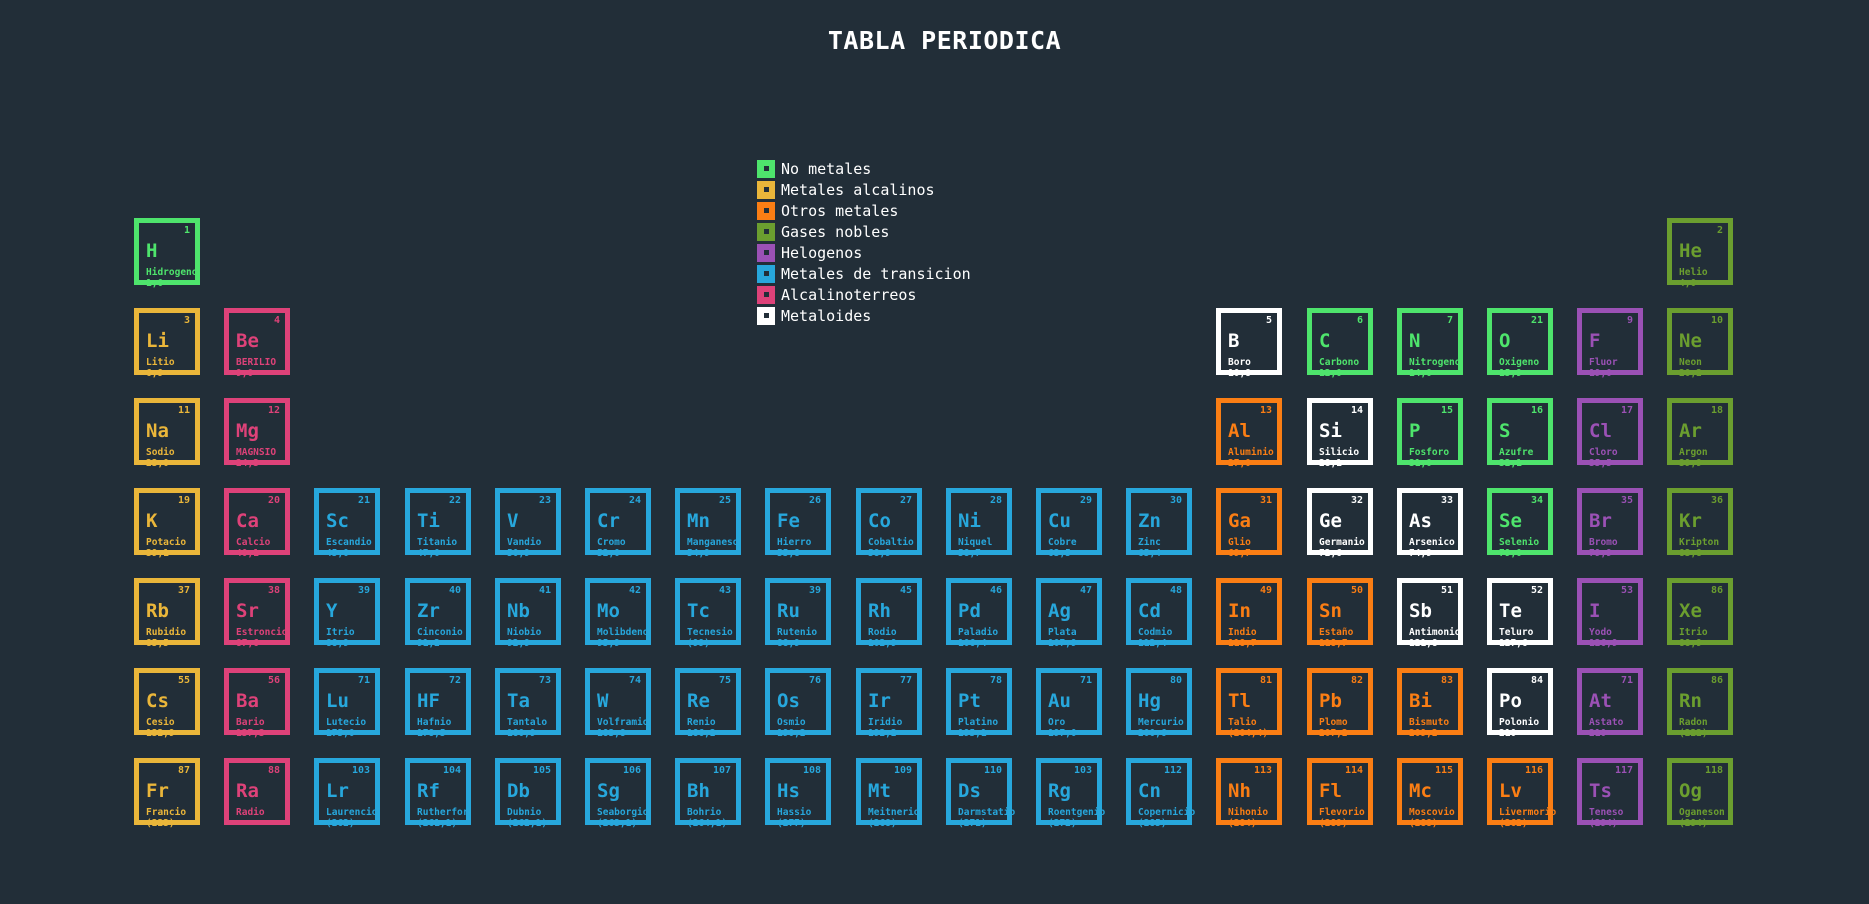 The height and width of the screenshot is (904, 1869). What do you see at coordinates (528, 793) in the screenshot?
I see `element-cell-db: 105 Db Dubnio (262,1)` at bounding box center [528, 793].